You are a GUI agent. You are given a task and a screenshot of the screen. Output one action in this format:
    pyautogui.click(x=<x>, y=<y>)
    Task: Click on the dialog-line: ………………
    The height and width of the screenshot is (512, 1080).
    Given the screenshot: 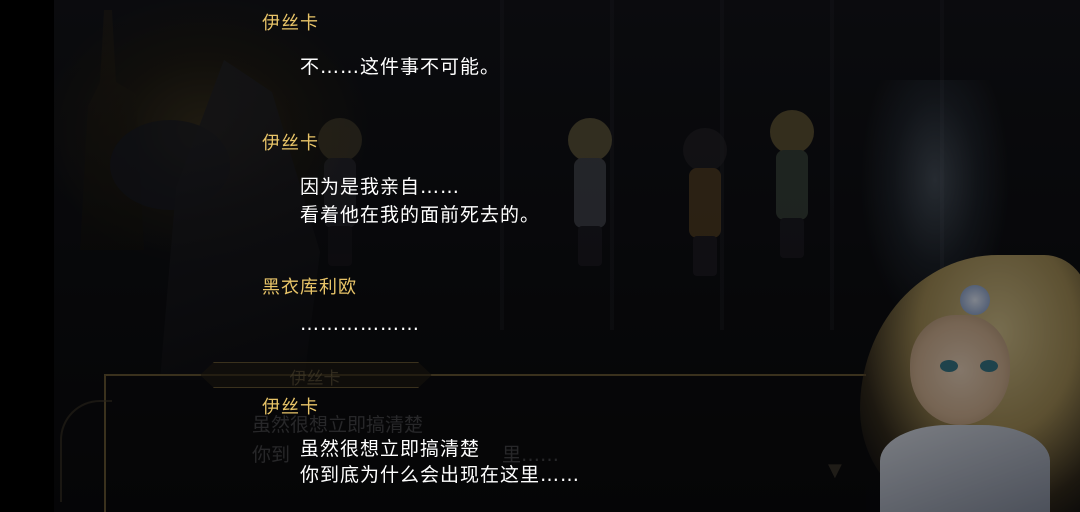 What is the action you would take?
    pyautogui.click(x=360, y=324)
    